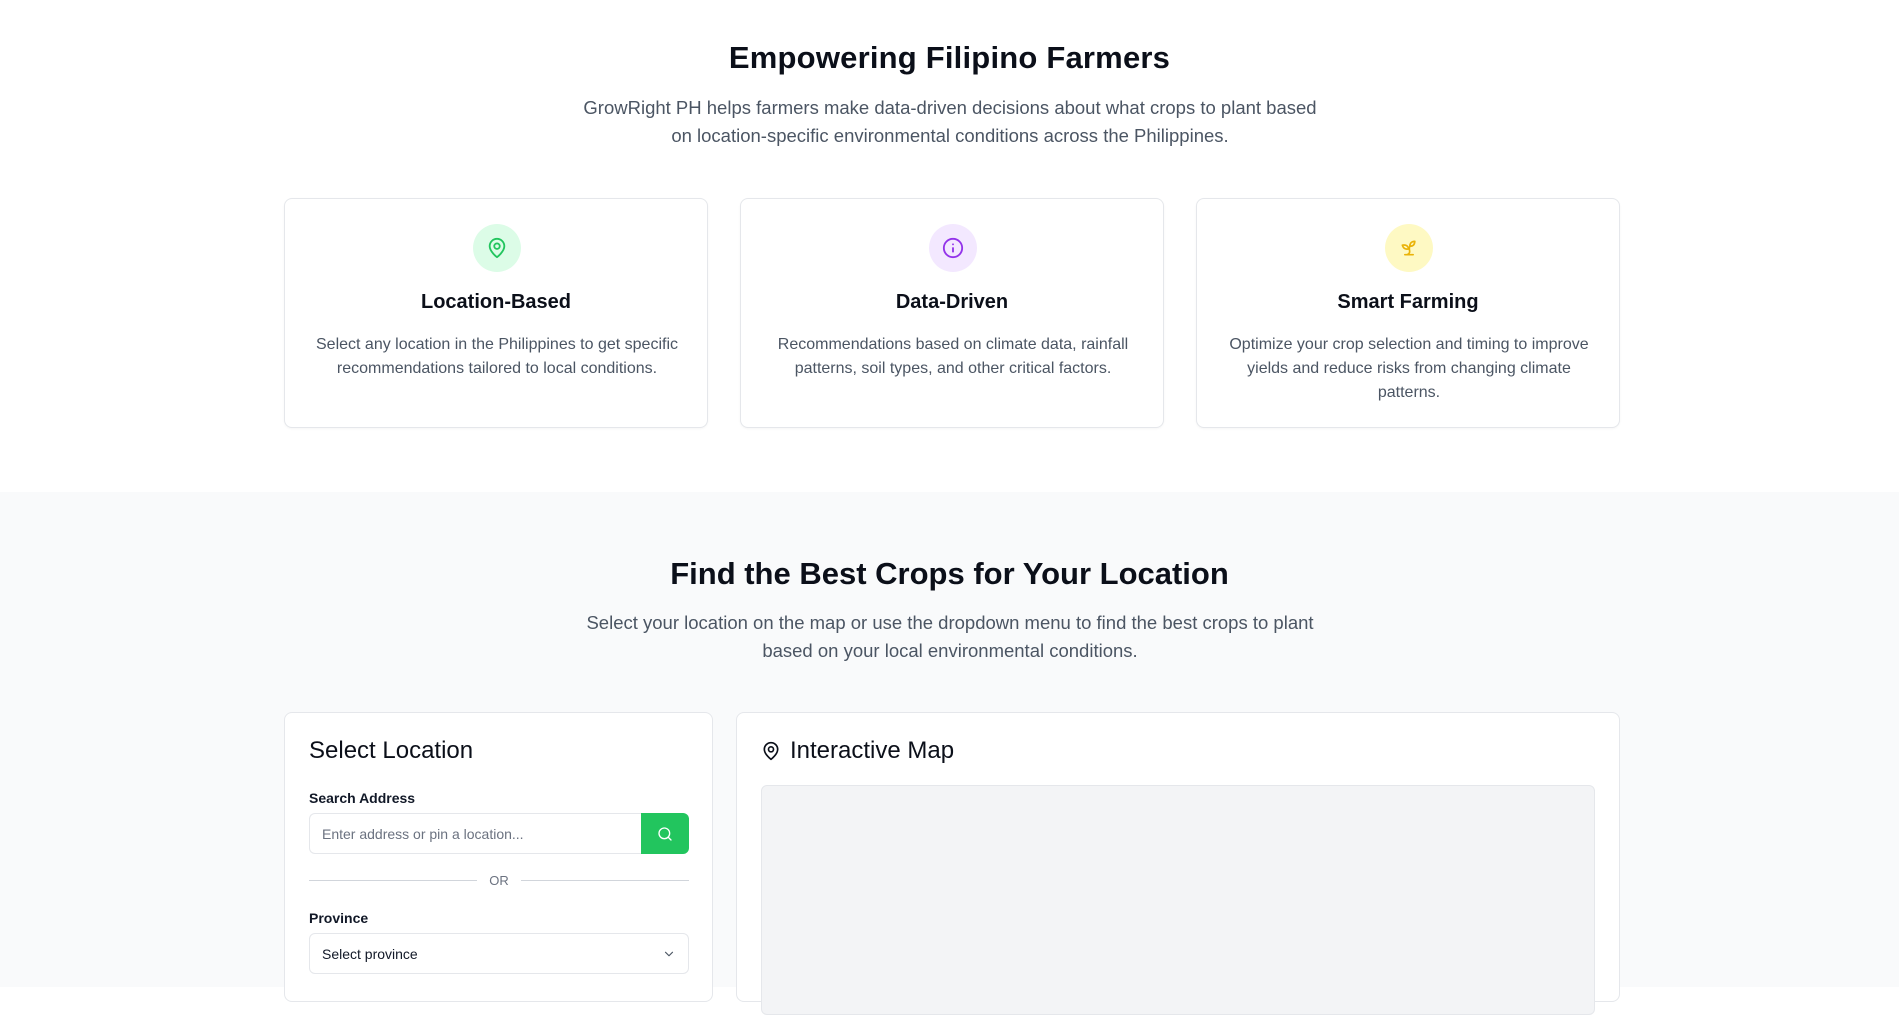 Image resolution: width=1899 pixels, height=1015 pixels. Describe the element at coordinates (953, 248) in the screenshot. I see `info-icon` at that location.